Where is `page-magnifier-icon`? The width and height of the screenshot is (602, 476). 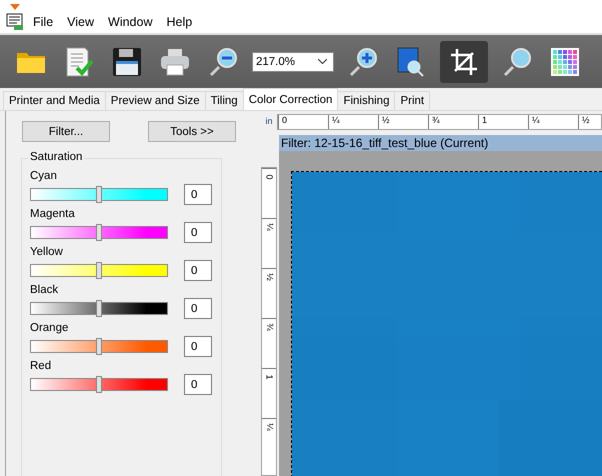
page-magnifier-icon is located at coordinates (411, 61).